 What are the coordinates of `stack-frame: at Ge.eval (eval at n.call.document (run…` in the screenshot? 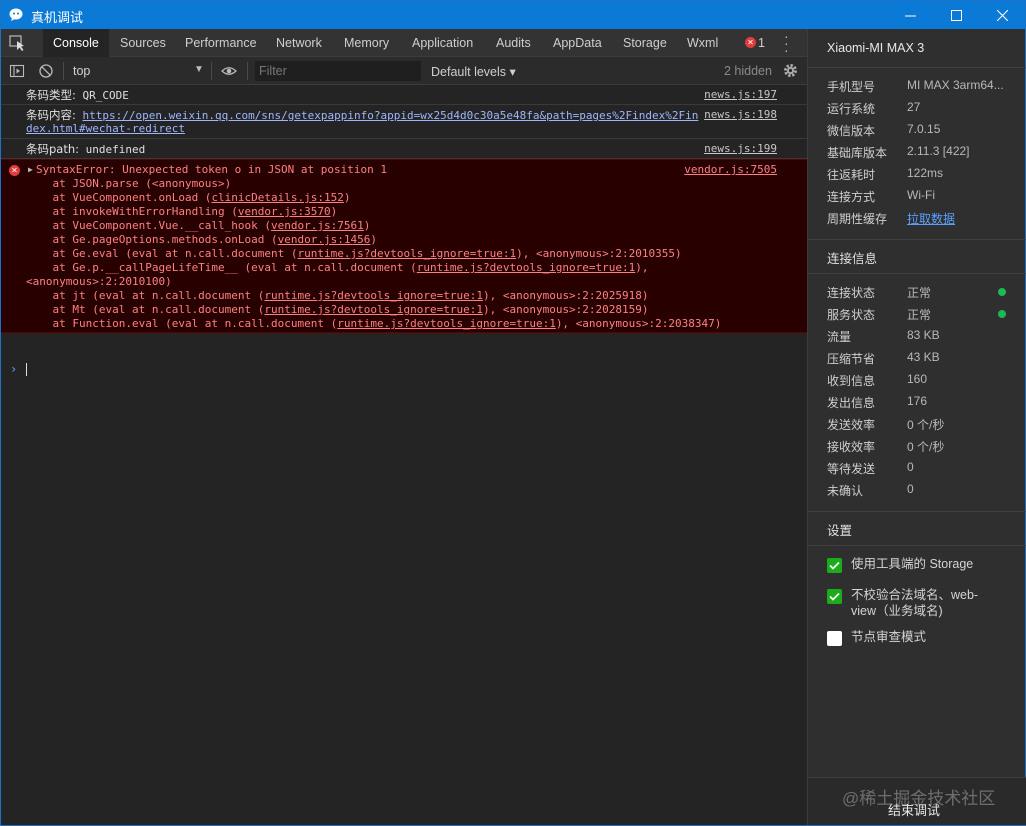 It's located at (353, 254).